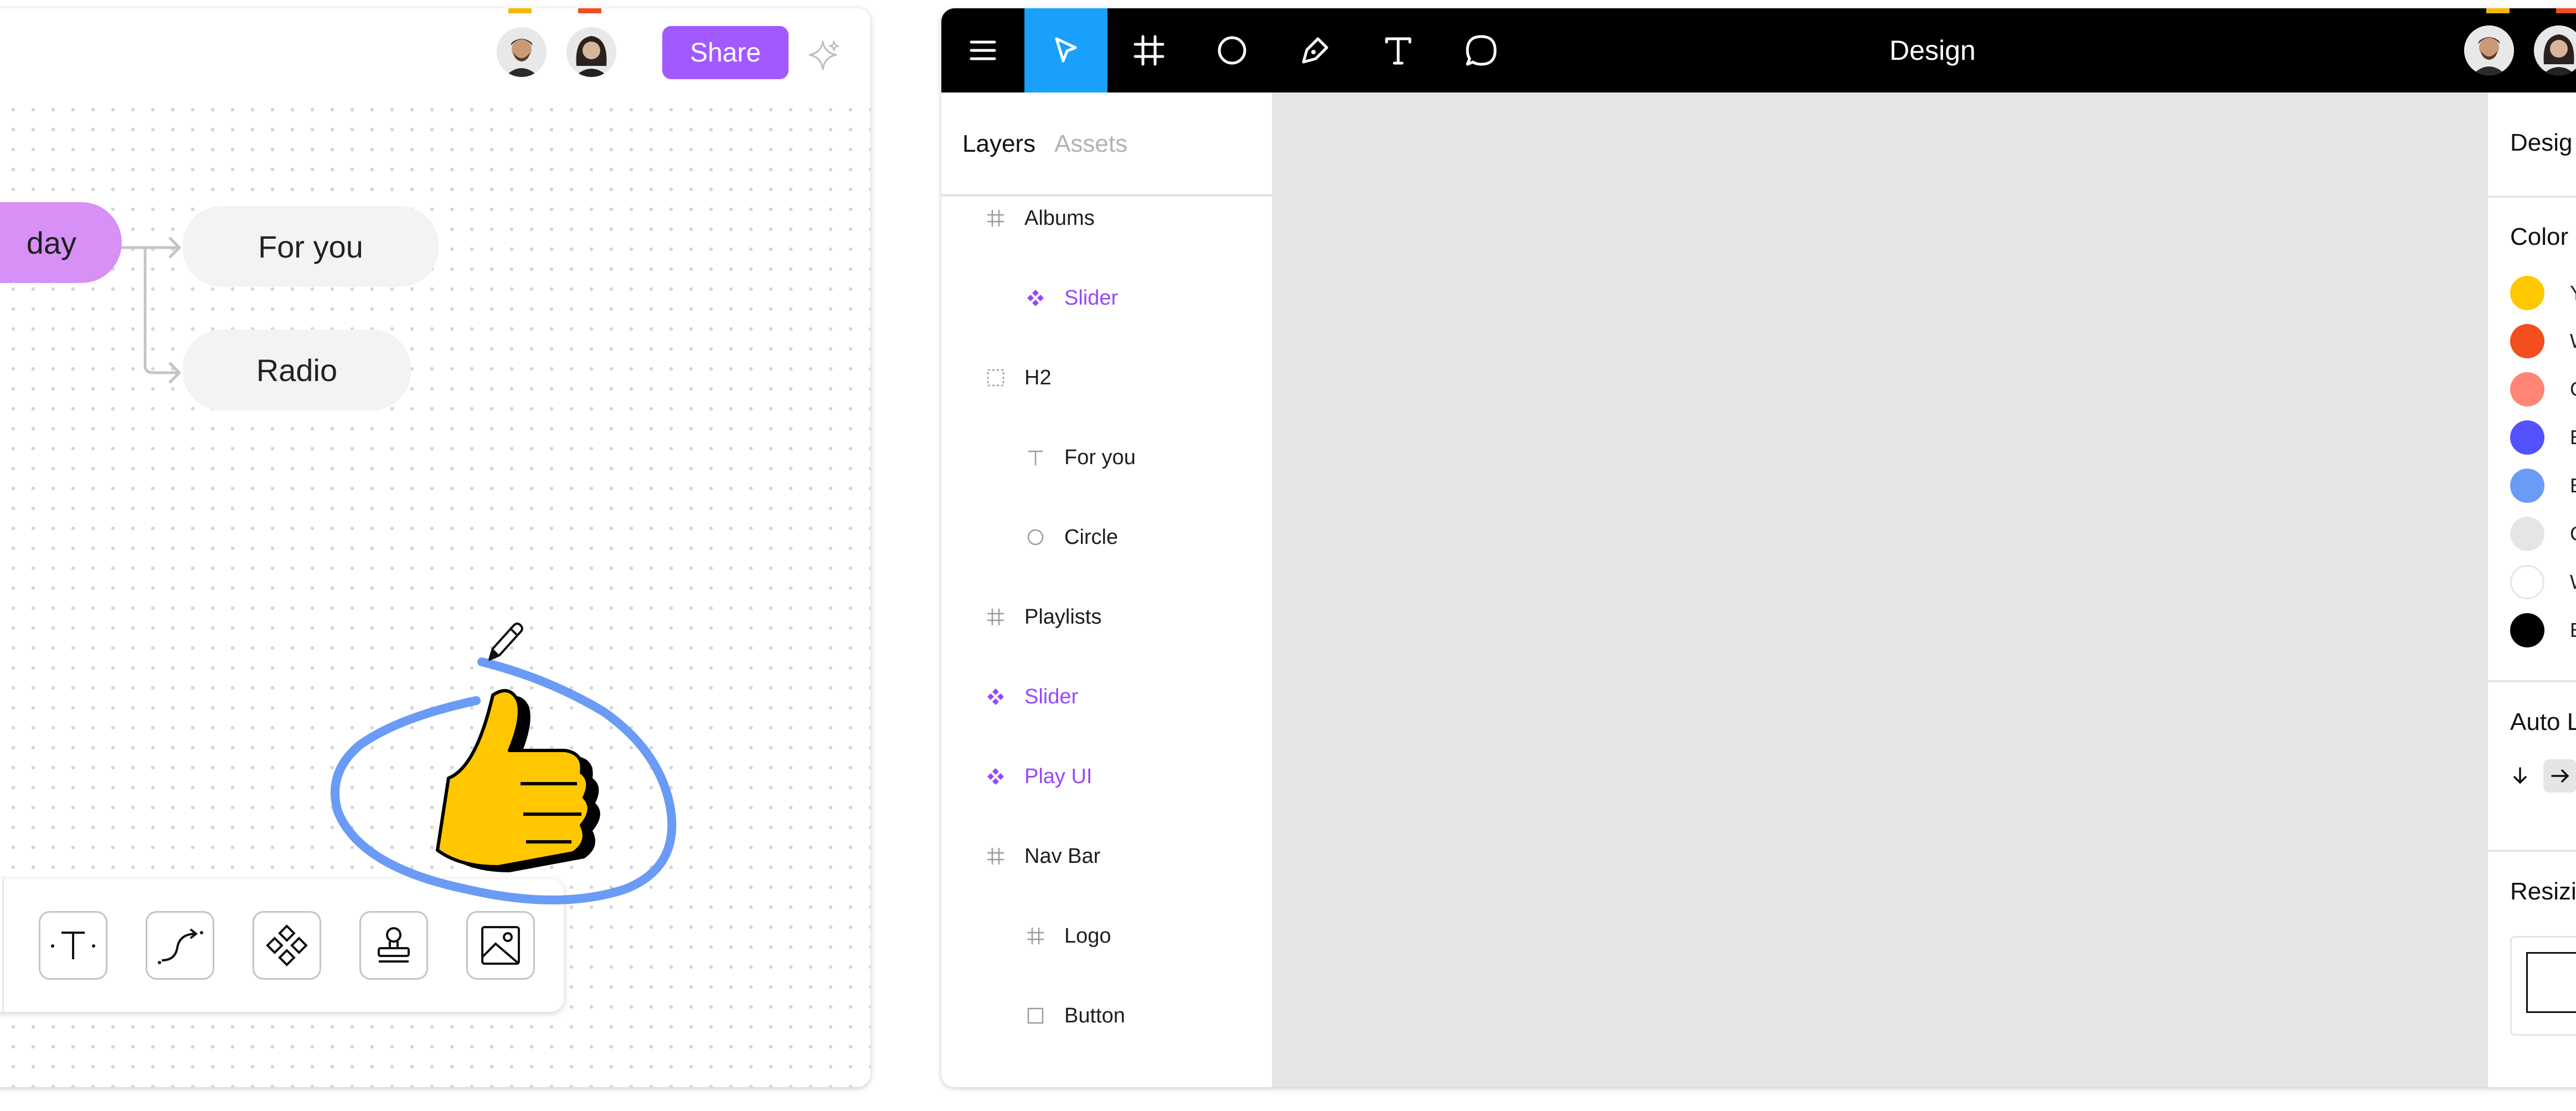 This screenshot has width=2576, height=1111. What do you see at coordinates (1065, 50) in the screenshot?
I see `move-tool-button` at bounding box center [1065, 50].